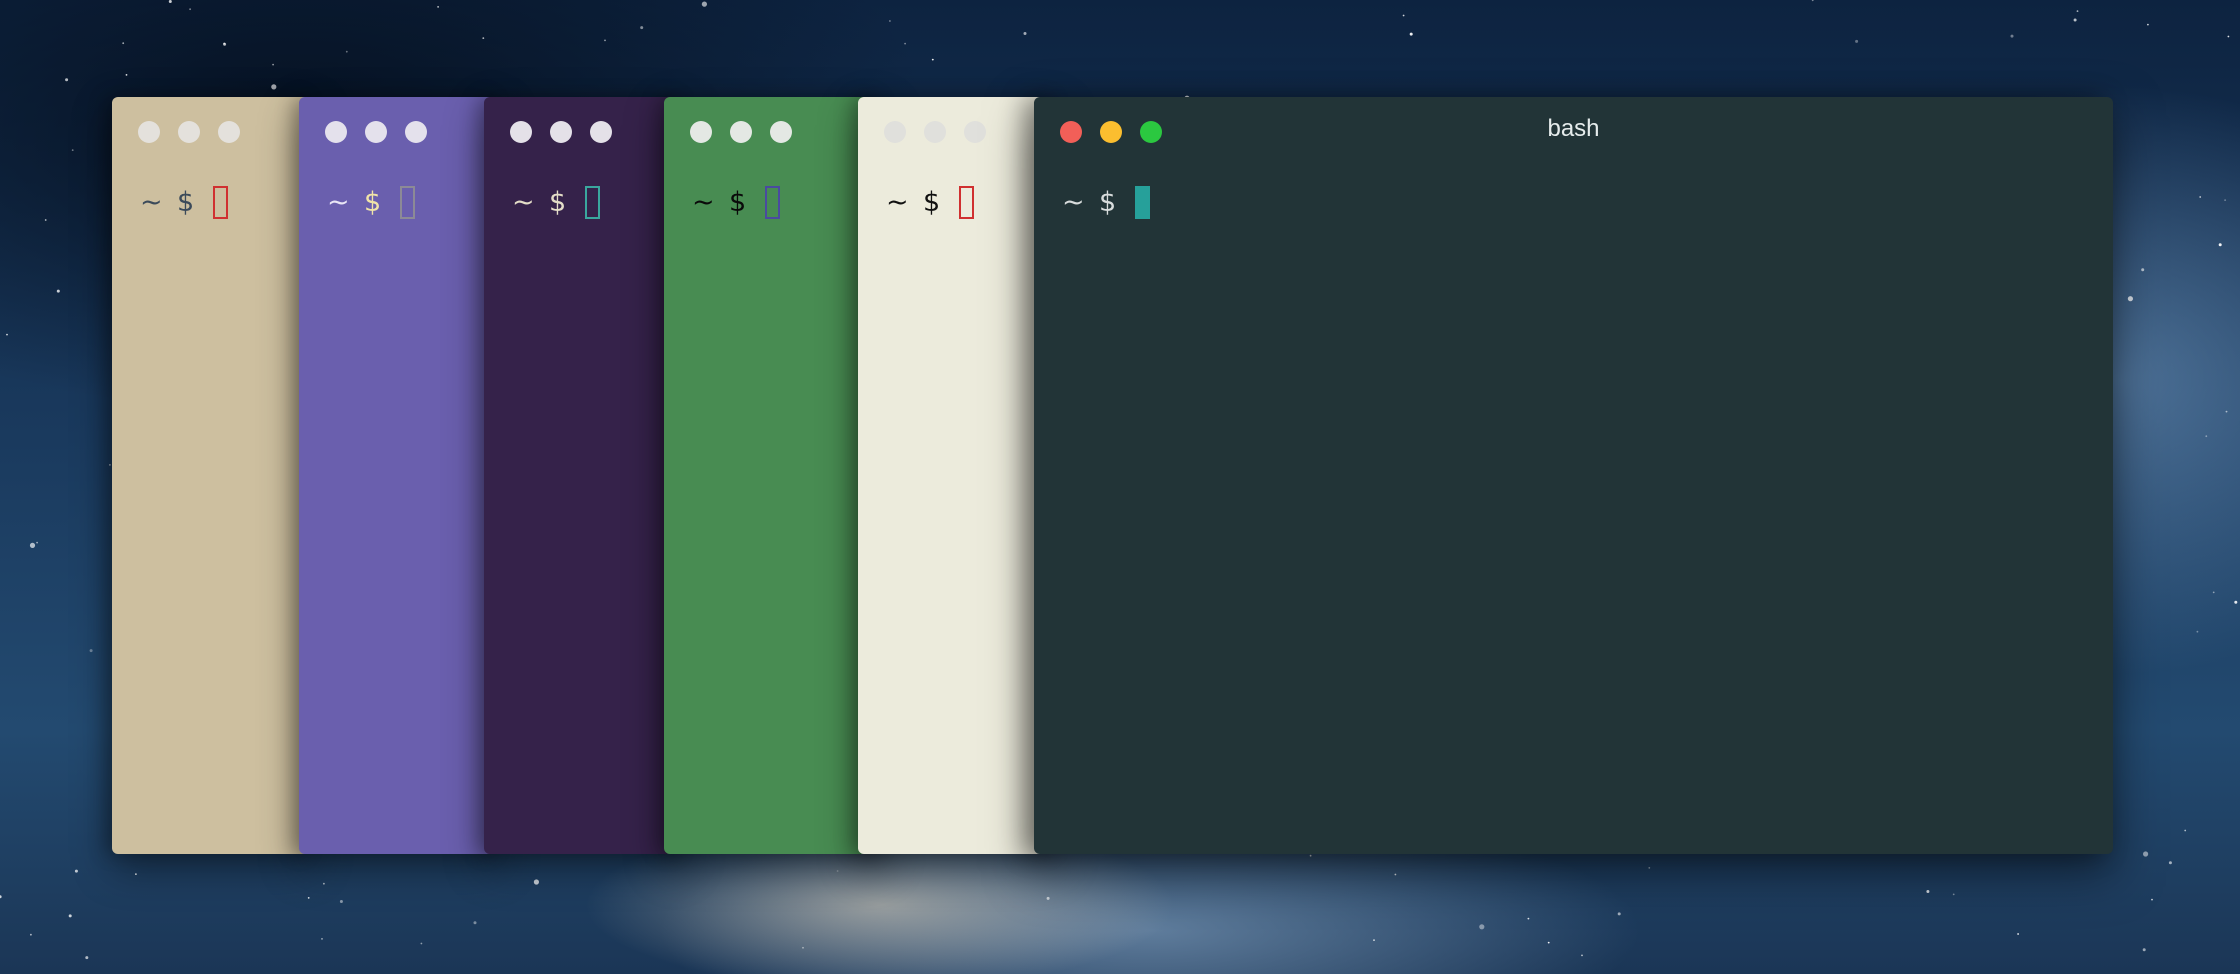  I want to click on terminal-window-1: ~ $, so click(212, 475).